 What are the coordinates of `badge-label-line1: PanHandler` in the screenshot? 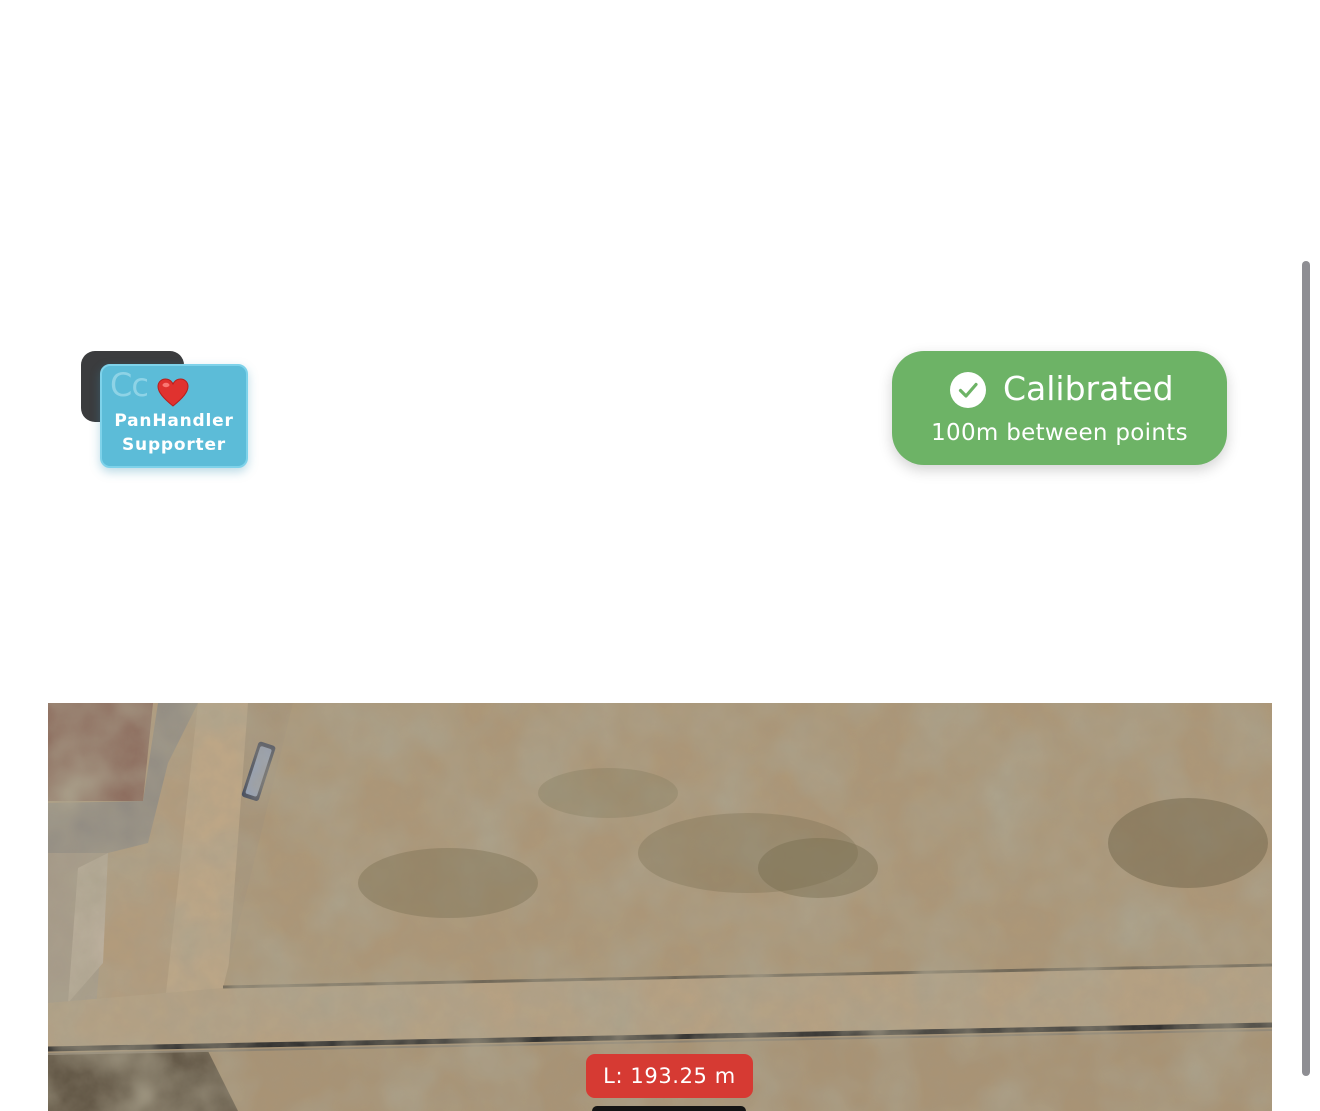 It's located at (174, 421).